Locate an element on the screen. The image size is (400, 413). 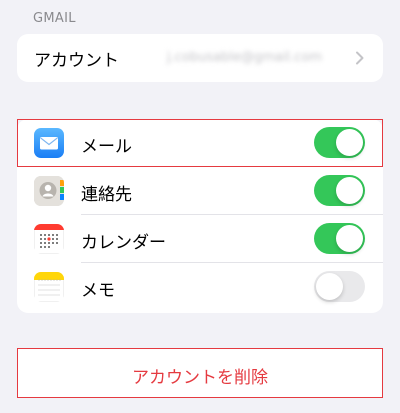
app-row-contacts: 連絡先 is located at coordinates (200, 191).